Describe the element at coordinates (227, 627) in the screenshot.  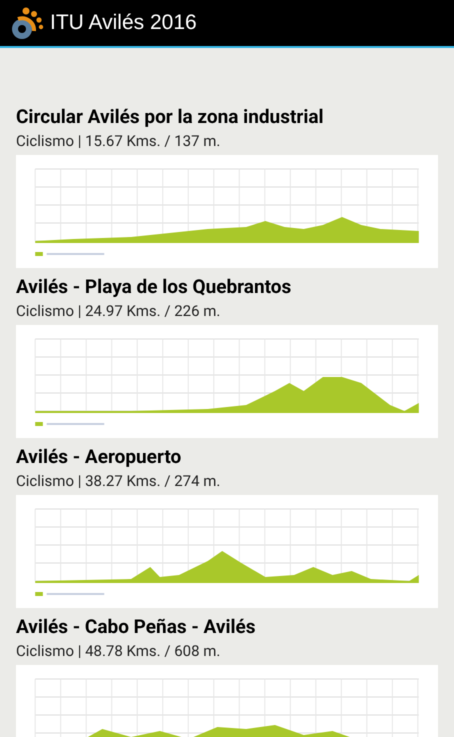
I see `route-title: Avilés - Cabo Peñas - Avilés` at that location.